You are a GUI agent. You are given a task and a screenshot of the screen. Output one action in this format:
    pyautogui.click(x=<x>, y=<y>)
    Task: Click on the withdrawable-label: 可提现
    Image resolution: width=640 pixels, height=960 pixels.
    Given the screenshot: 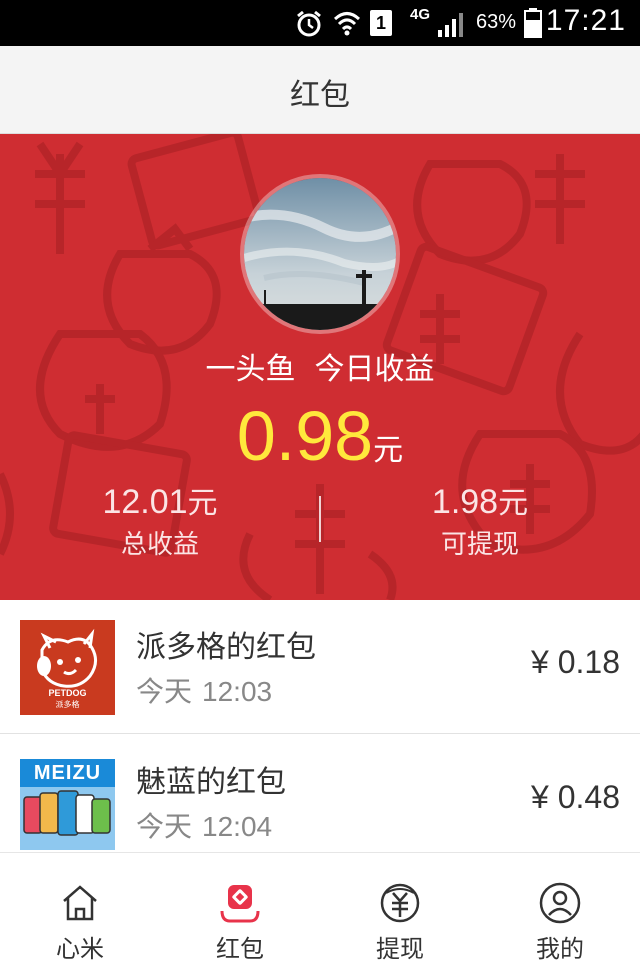 What is the action you would take?
    pyautogui.click(x=479, y=545)
    